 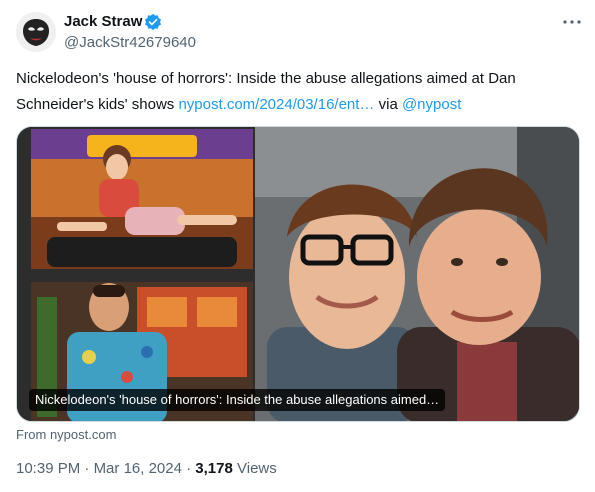 What do you see at coordinates (153, 22) in the screenshot?
I see `verified-badge-icon` at bounding box center [153, 22].